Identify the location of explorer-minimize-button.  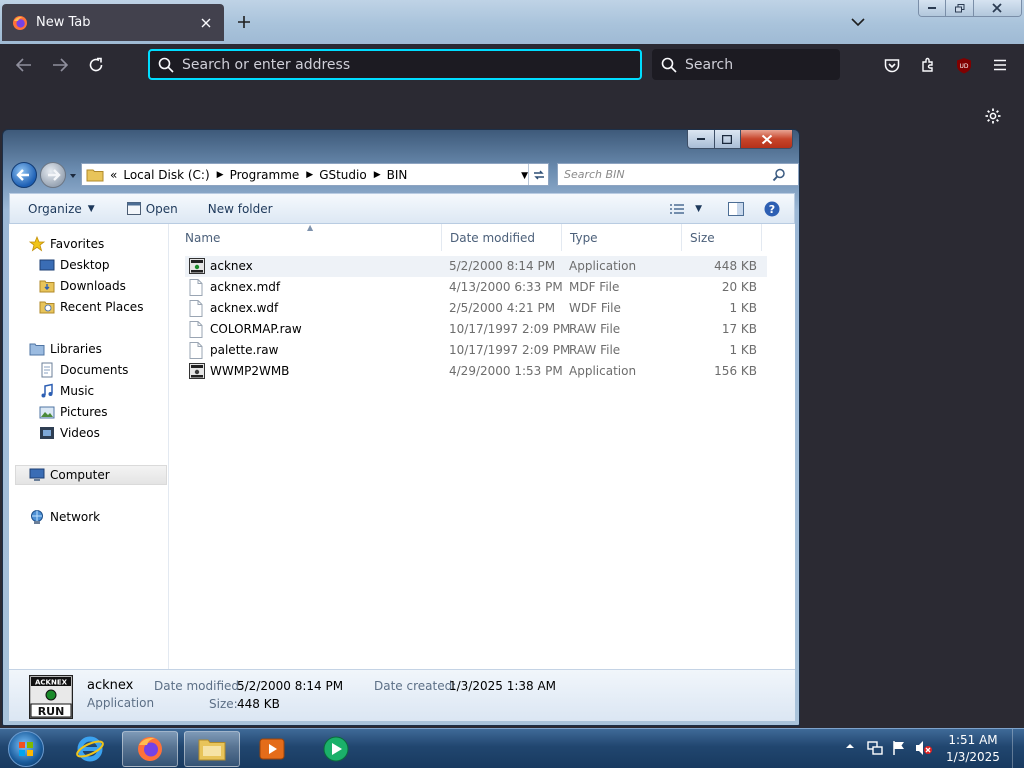
(701, 139).